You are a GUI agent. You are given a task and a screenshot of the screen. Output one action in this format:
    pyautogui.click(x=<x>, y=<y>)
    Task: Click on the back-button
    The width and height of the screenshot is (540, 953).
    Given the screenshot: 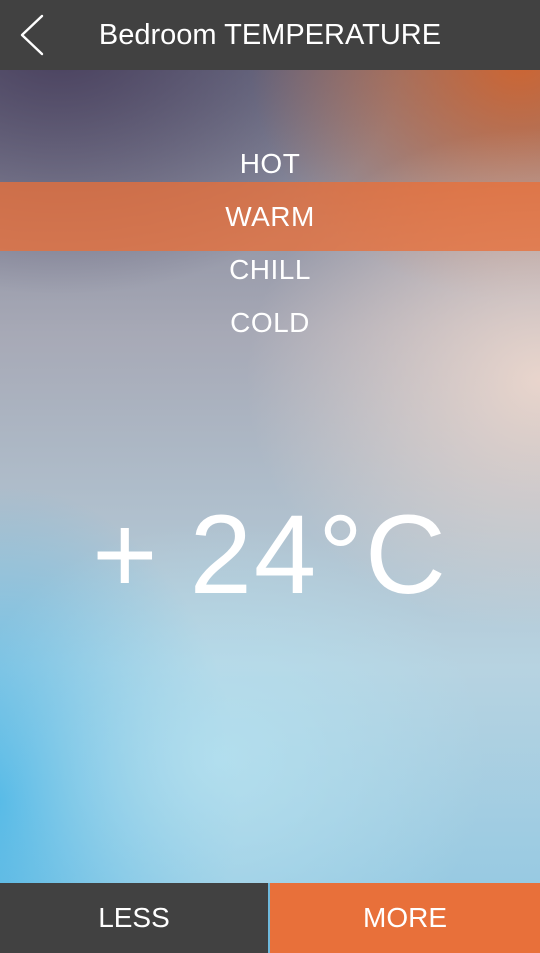 What is the action you would take?
    pyautogui.click(x=34, y=35)
    